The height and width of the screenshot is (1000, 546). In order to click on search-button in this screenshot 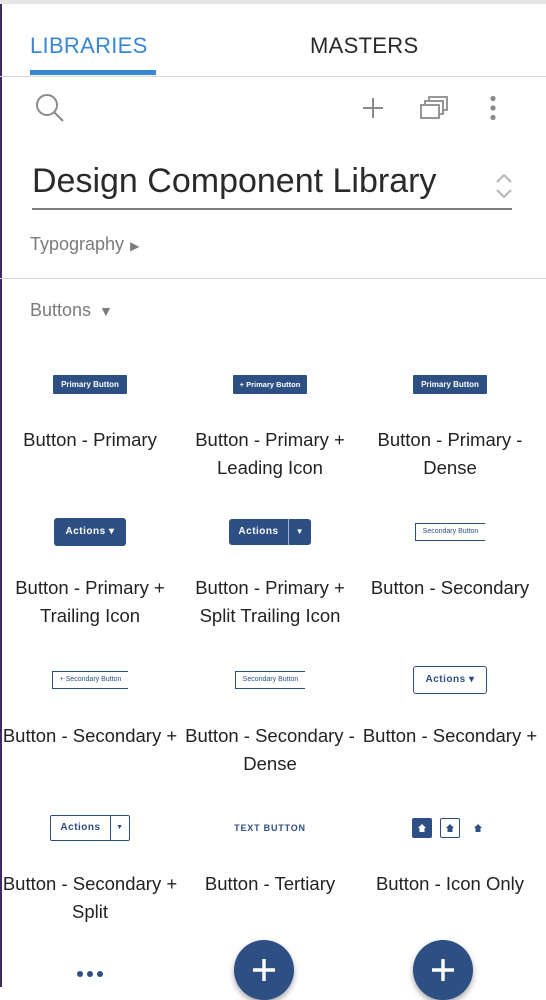, I will do `click(50, 108)`.